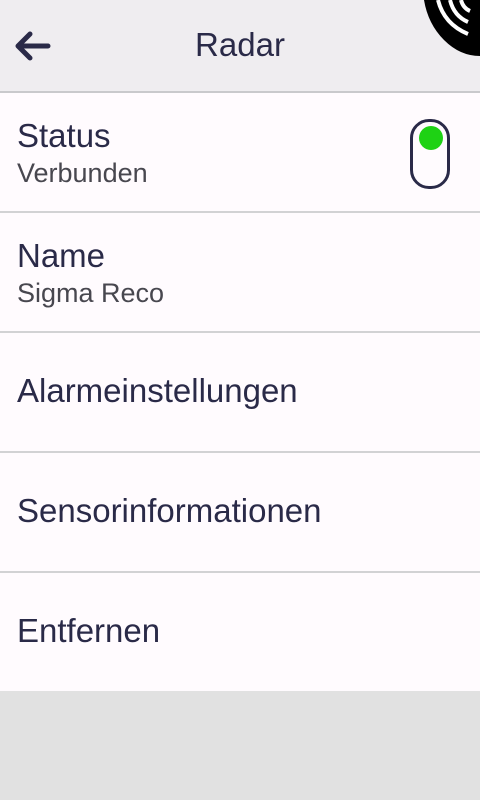 This screenshot has width=480, height=800. Describe the element at coordinates (169, 510) in the screenshot. I see `sensor-info-label: Sensorinformationen` at that location.